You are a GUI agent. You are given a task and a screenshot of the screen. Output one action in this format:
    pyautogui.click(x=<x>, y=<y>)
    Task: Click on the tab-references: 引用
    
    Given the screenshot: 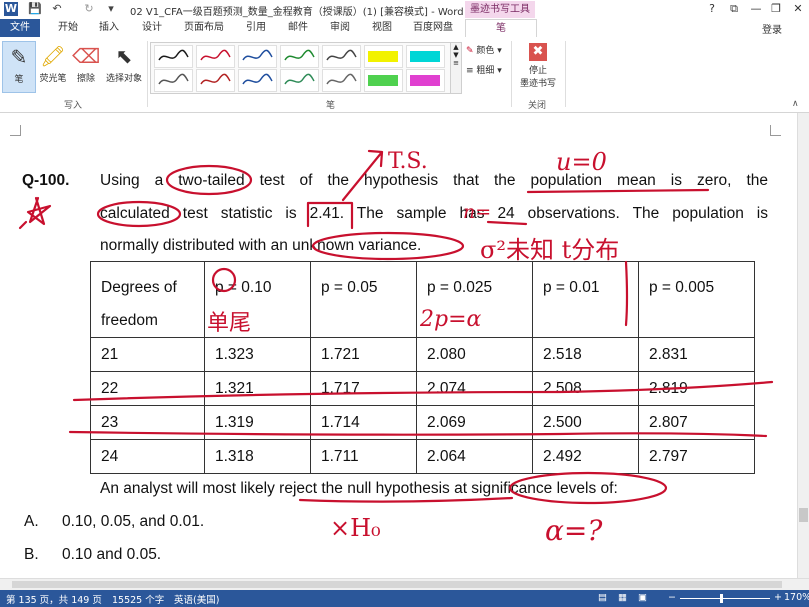 What is the action you would take?
    pyautogui.click(x=256, y=28)
    